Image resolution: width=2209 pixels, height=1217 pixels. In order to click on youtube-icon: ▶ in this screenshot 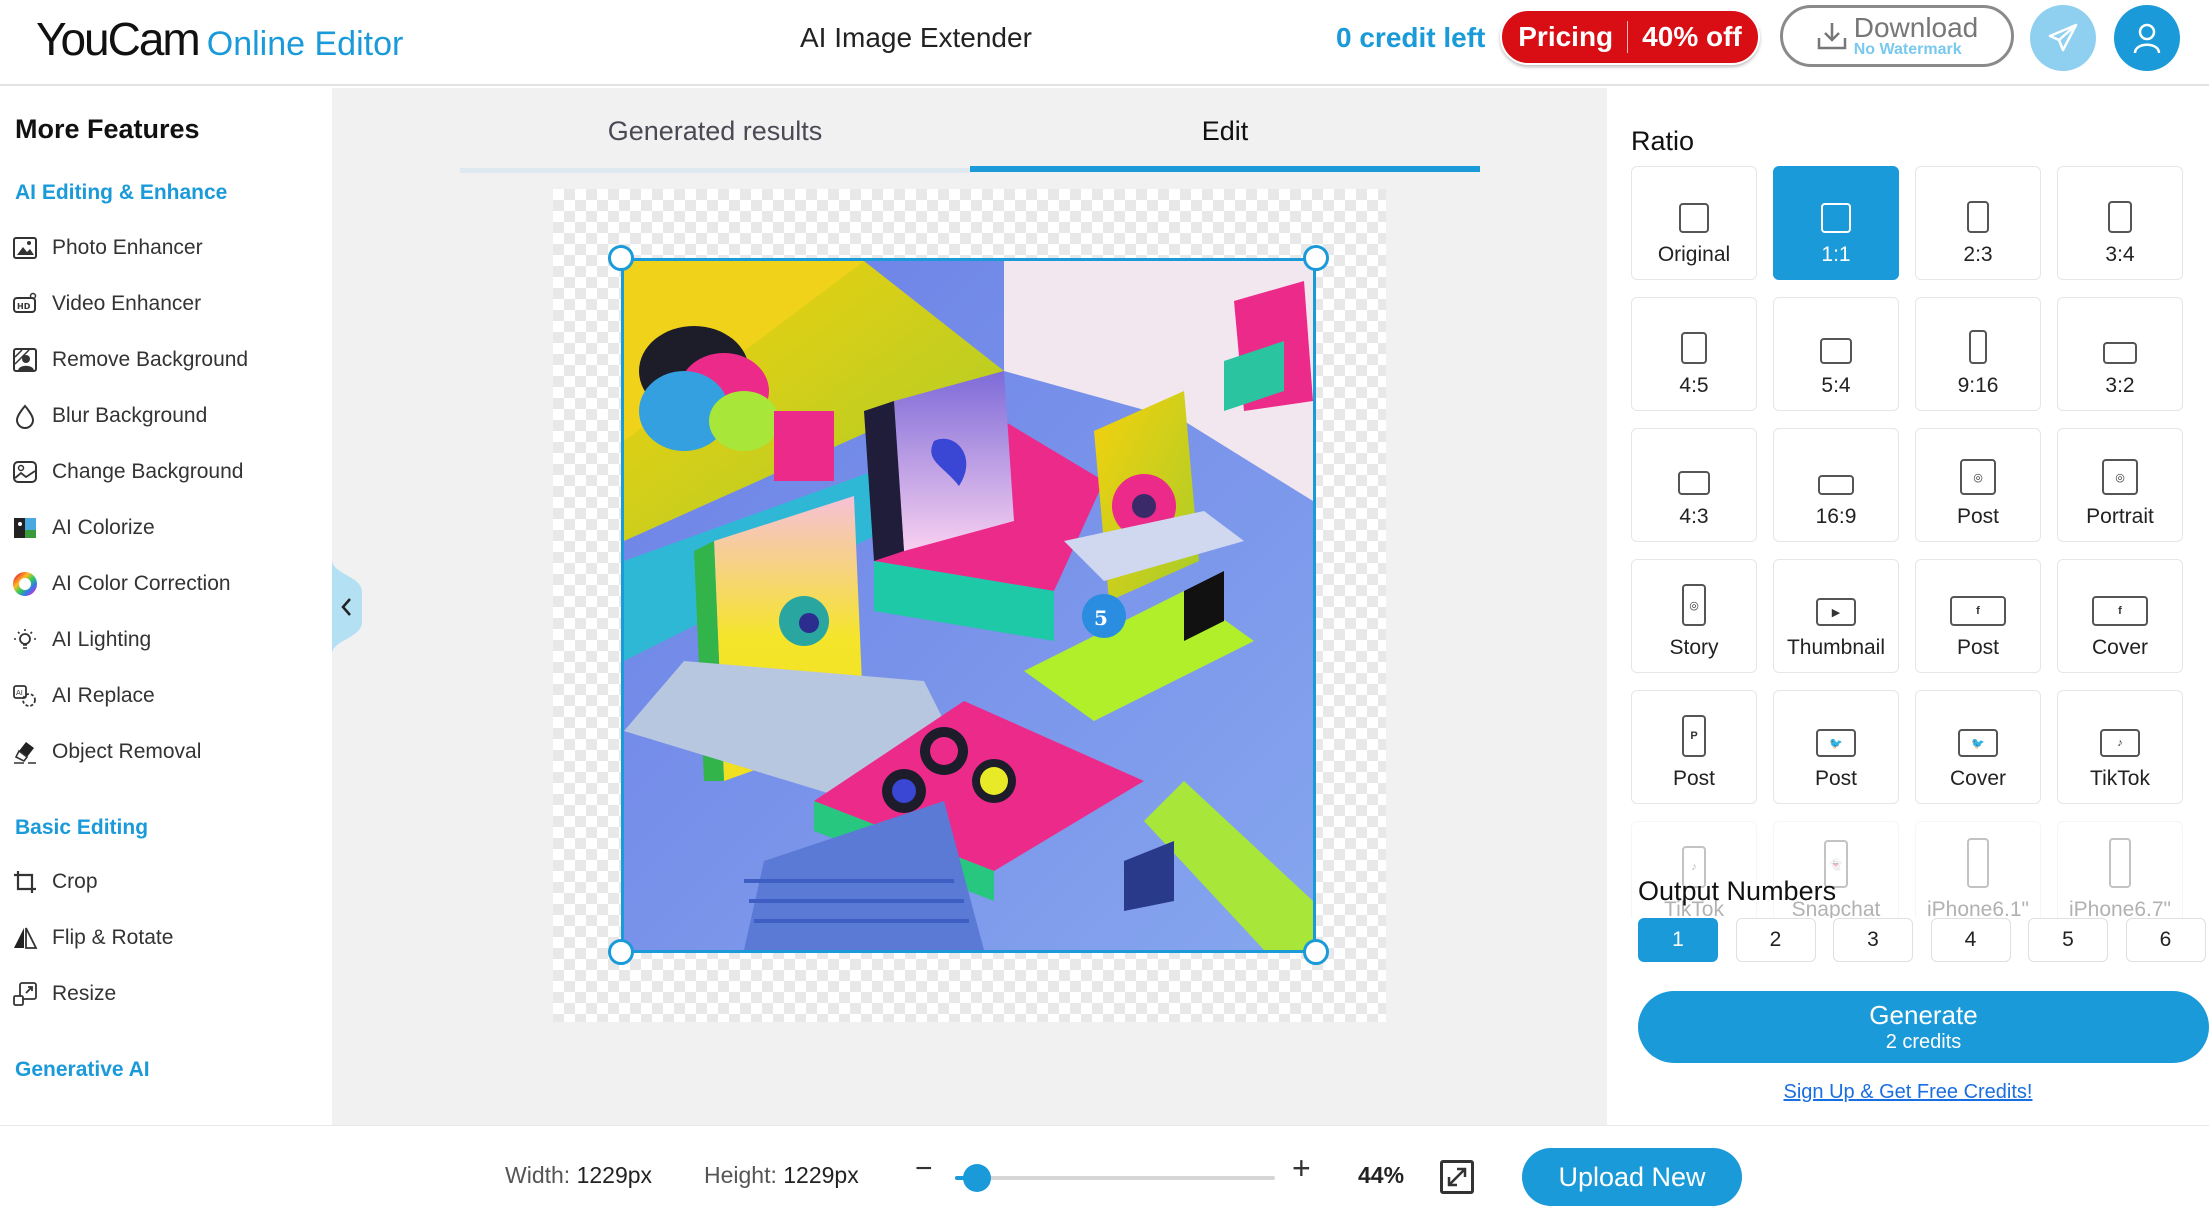, I will do `click(1836, 612)`.